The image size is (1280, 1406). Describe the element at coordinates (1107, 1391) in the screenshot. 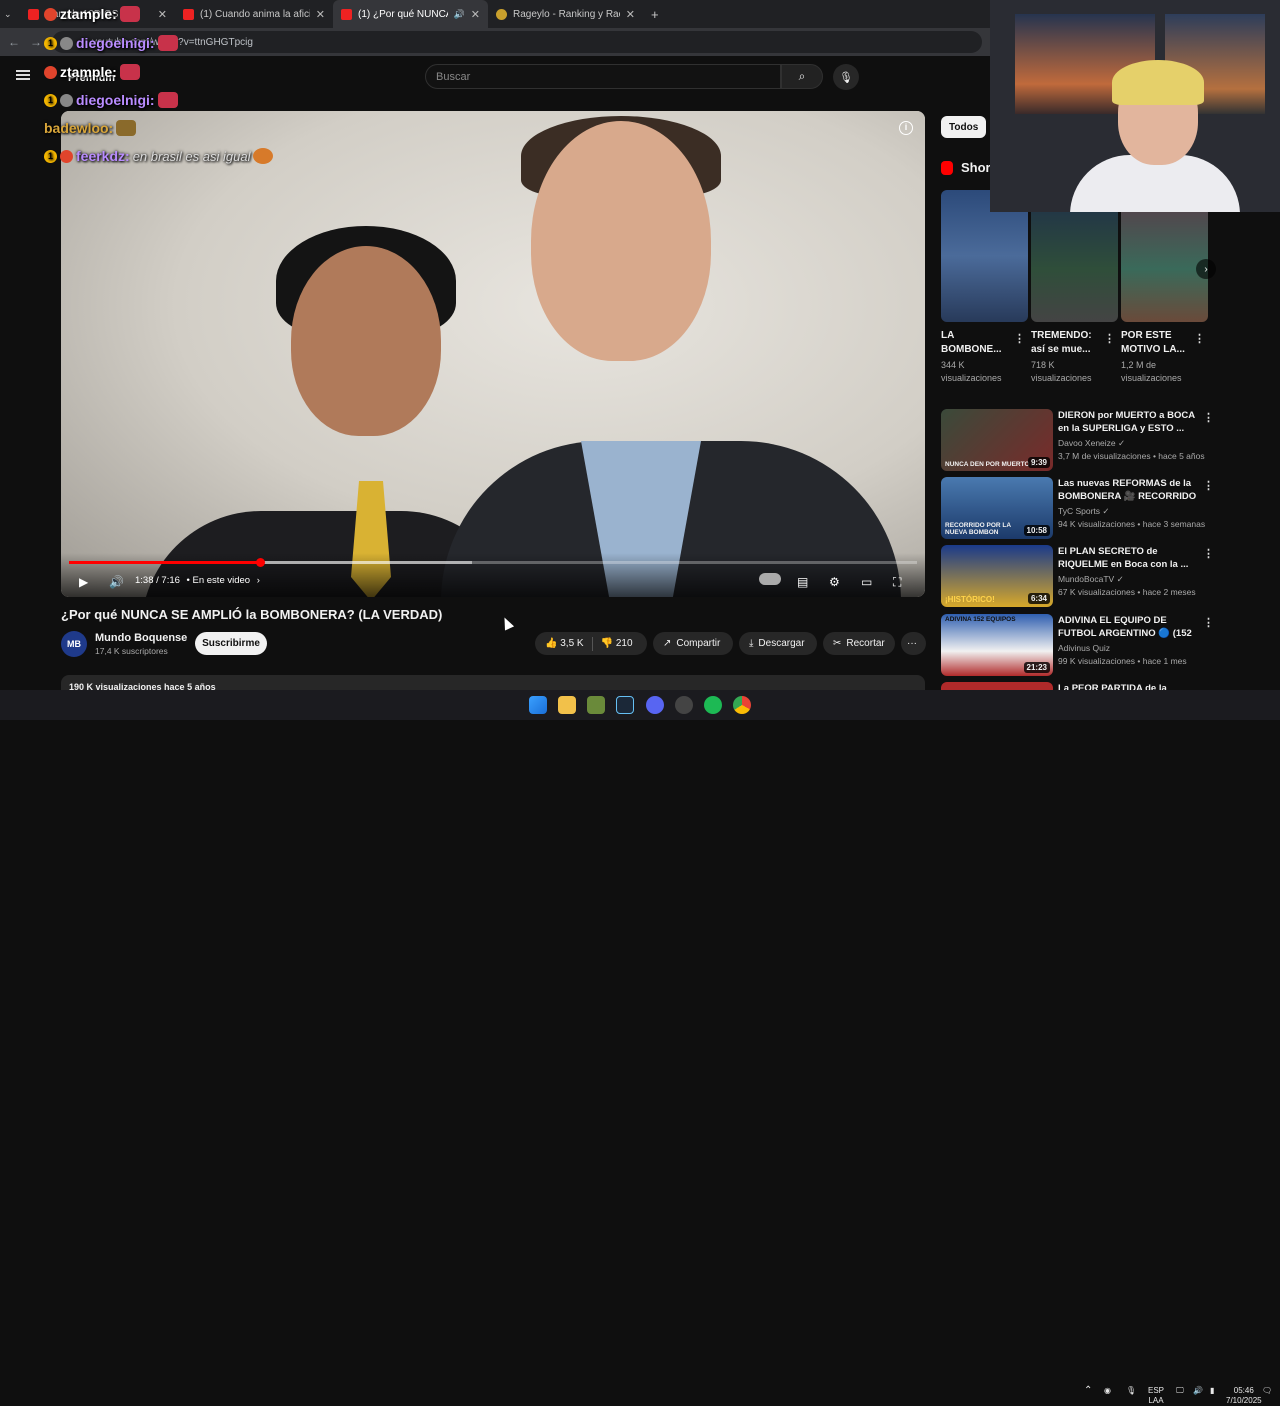

I see `tray-app-icon: ◉` at that location.